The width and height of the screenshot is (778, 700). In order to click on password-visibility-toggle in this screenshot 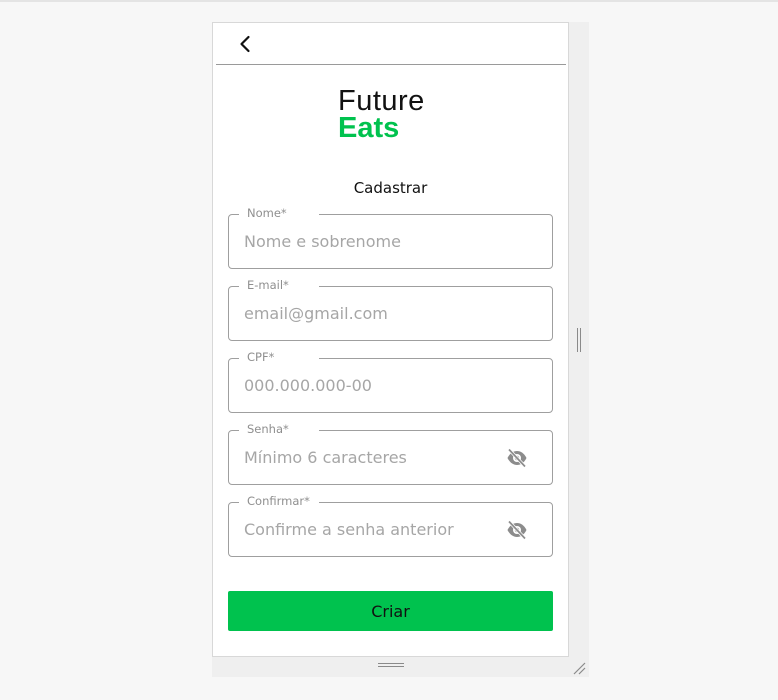, I will do `click(517, 458)`.